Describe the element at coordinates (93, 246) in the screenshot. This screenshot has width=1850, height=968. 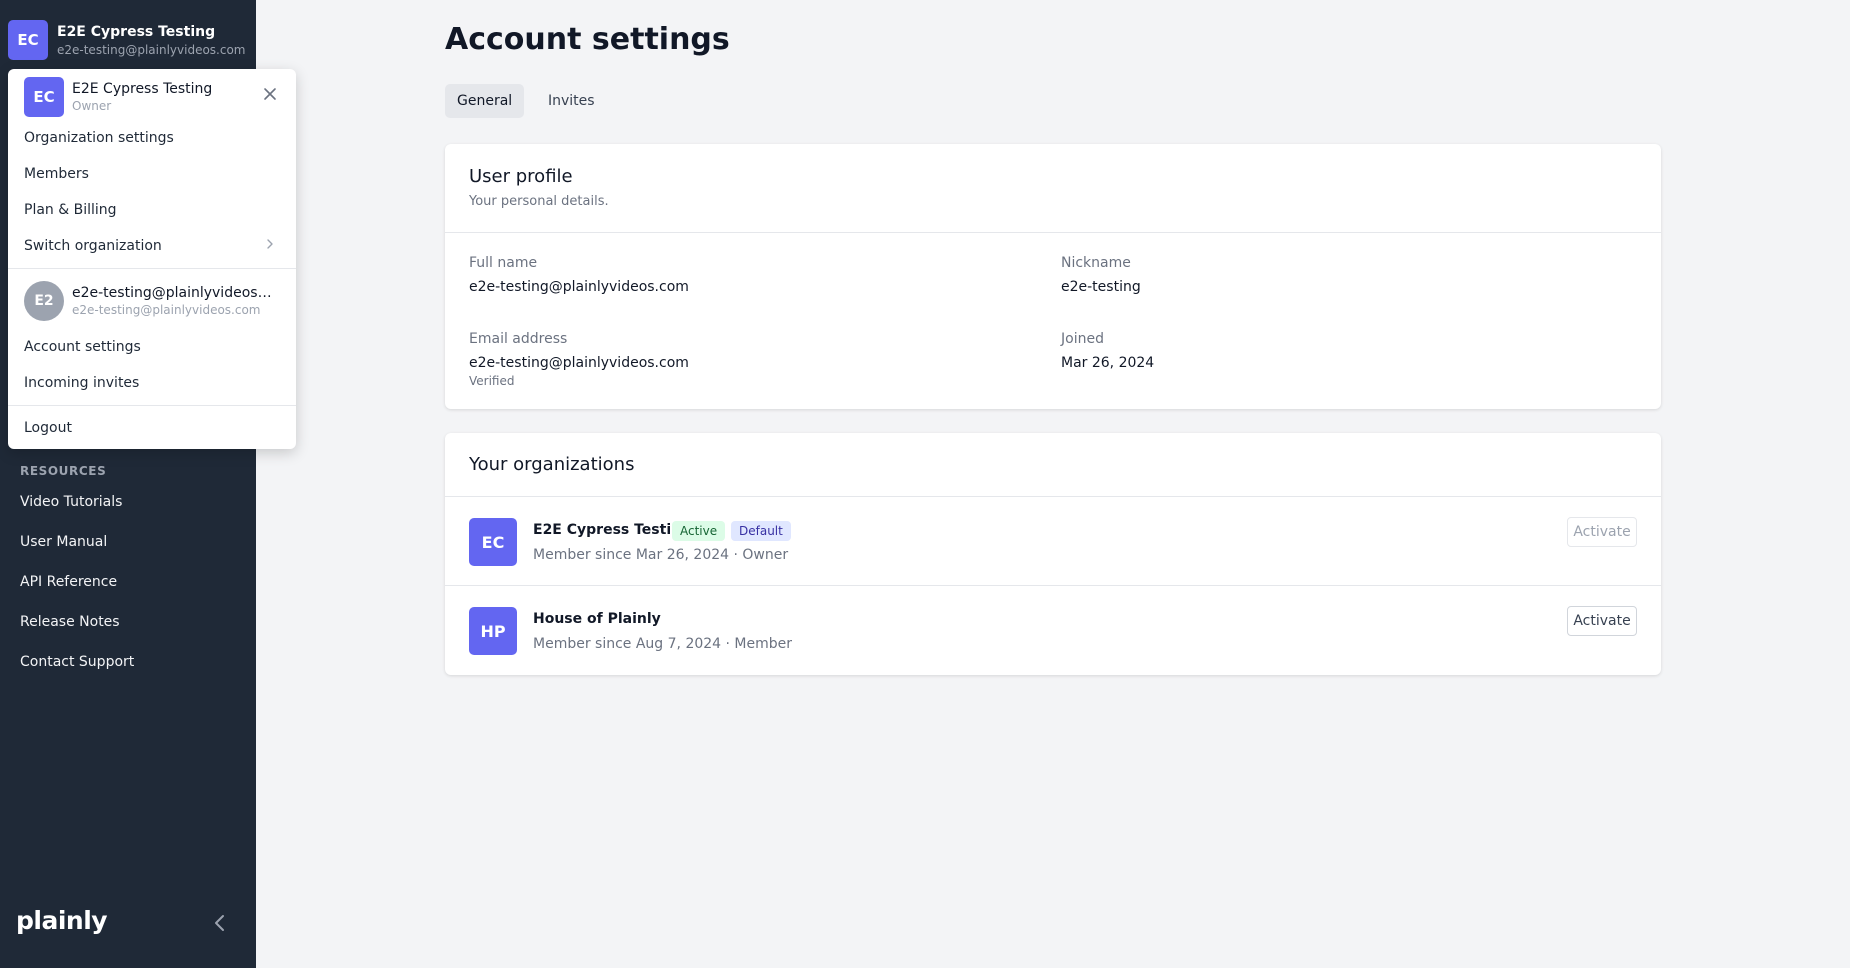
I see `menu-item-switch-organization: Switch organization` at that location.